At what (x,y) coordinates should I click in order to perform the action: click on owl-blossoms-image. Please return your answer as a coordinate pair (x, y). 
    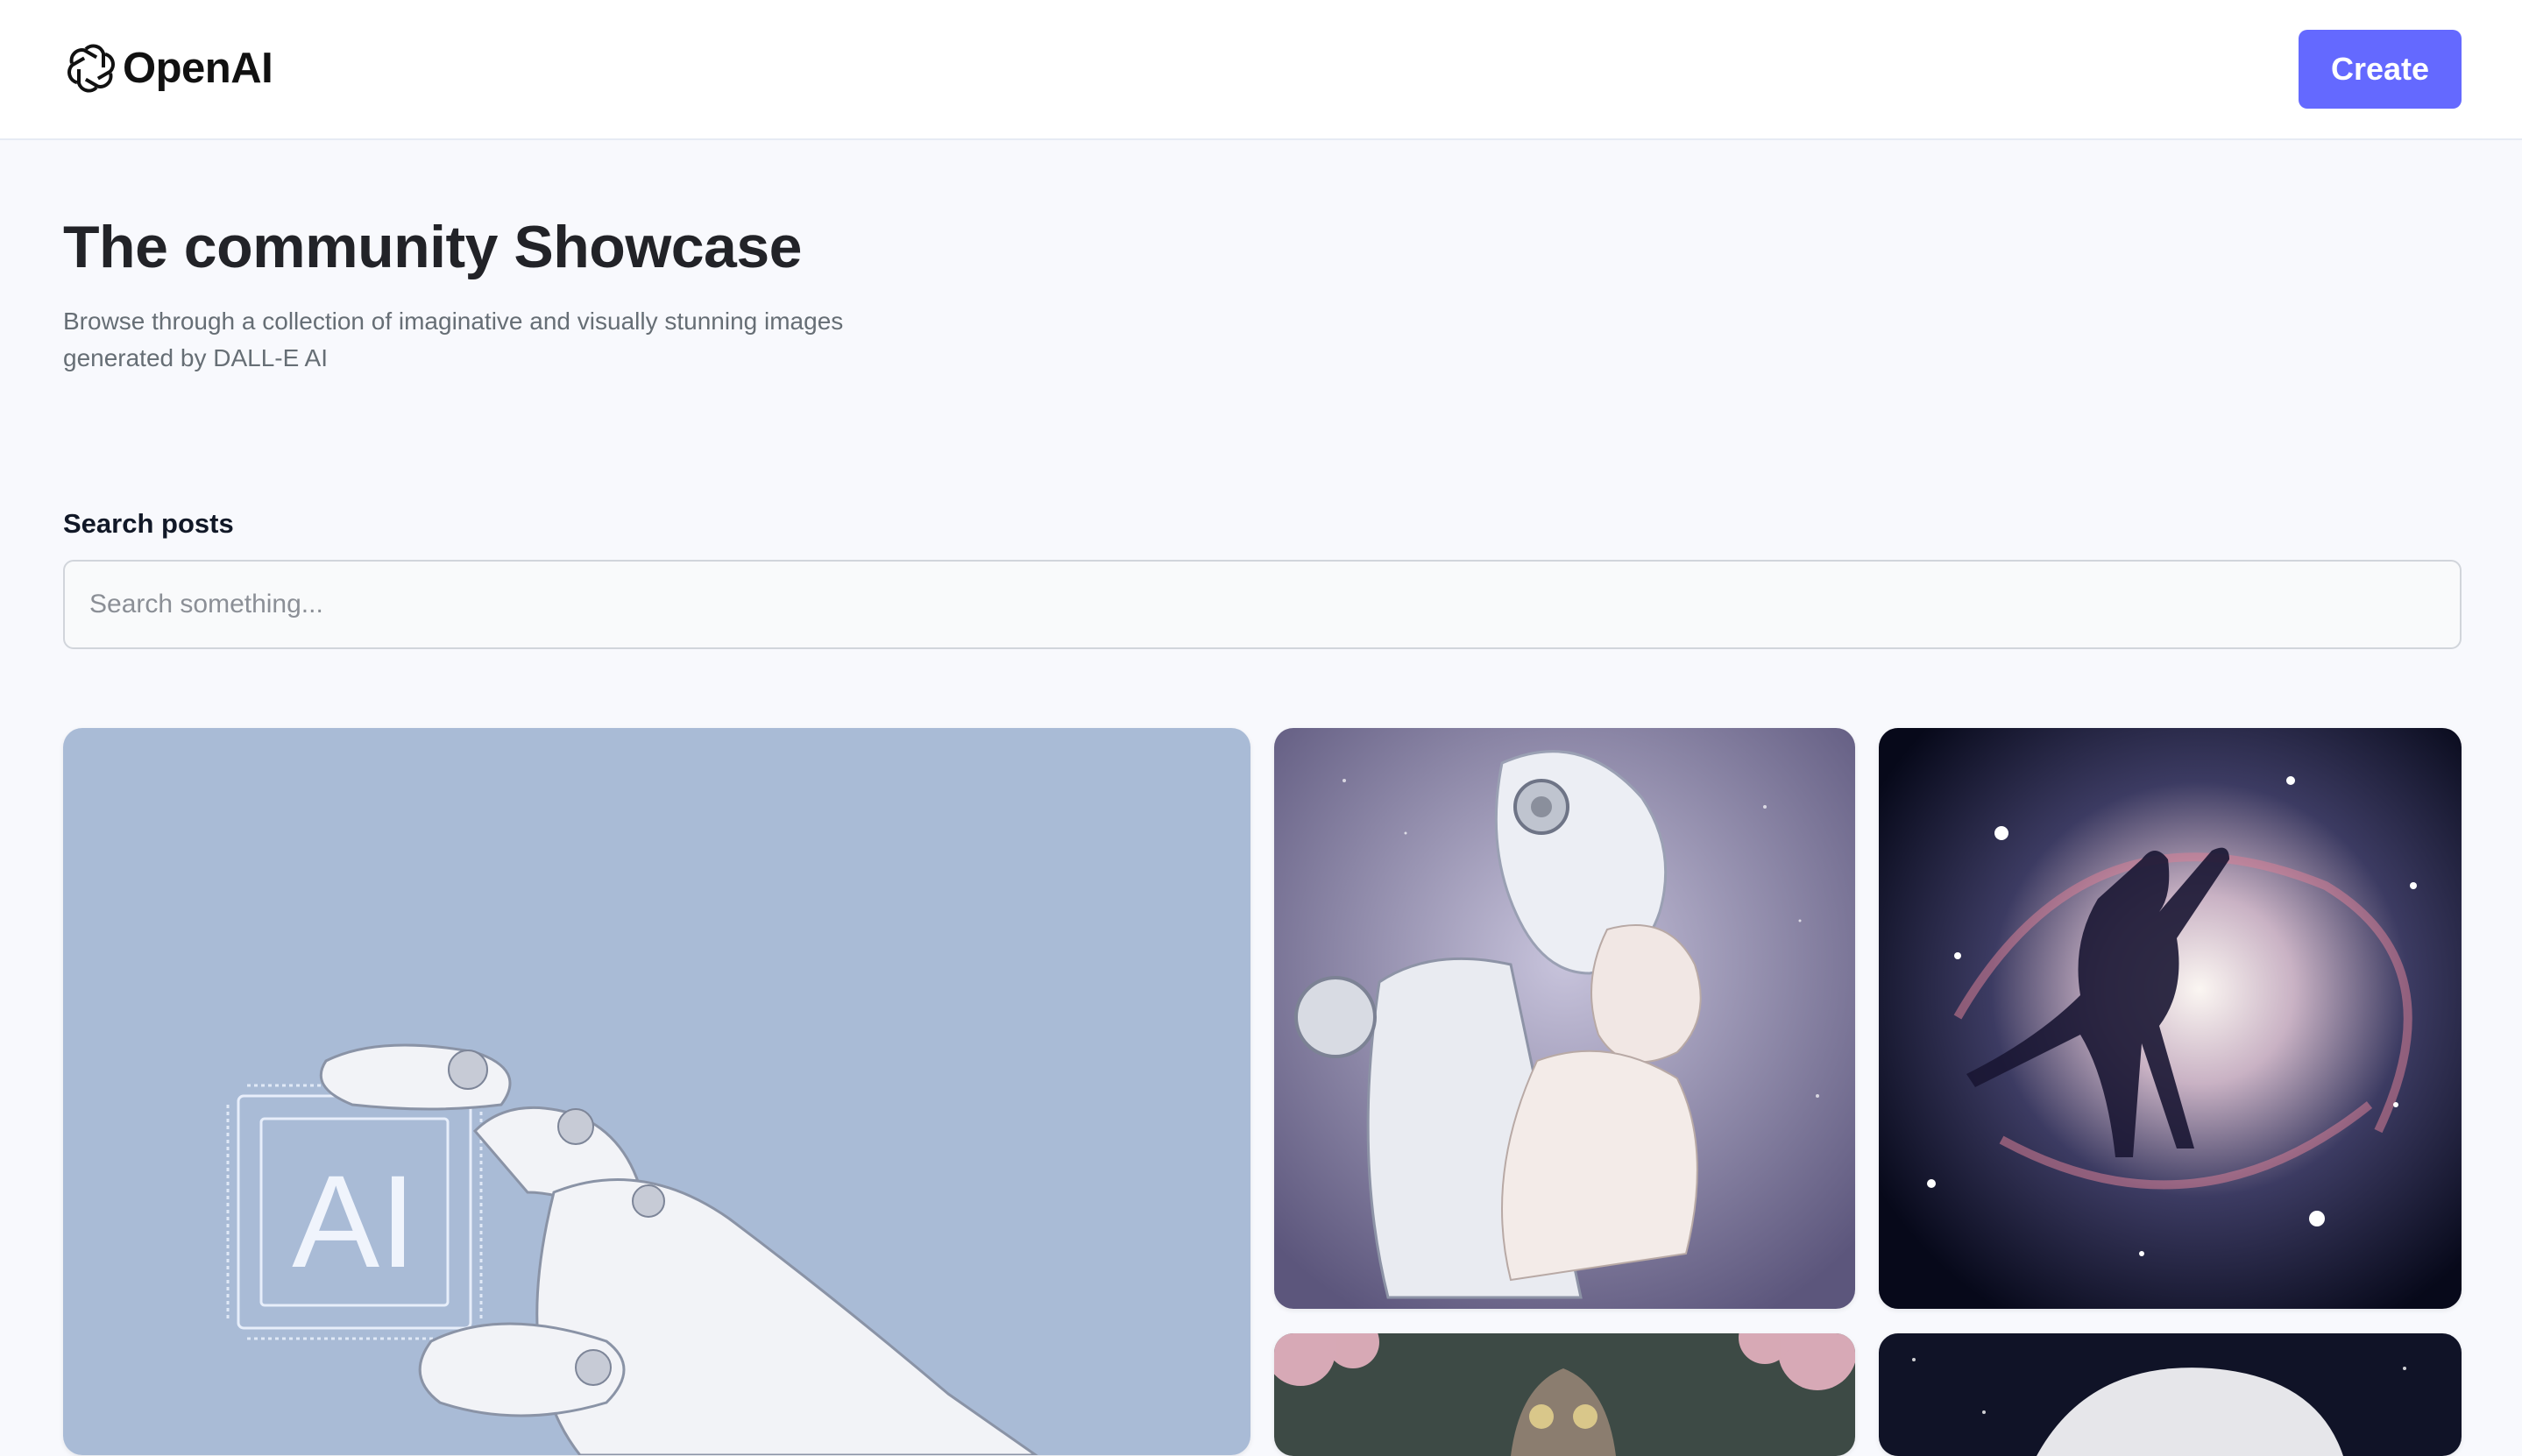
    Looking at the image, I should click on (1564, 1394).